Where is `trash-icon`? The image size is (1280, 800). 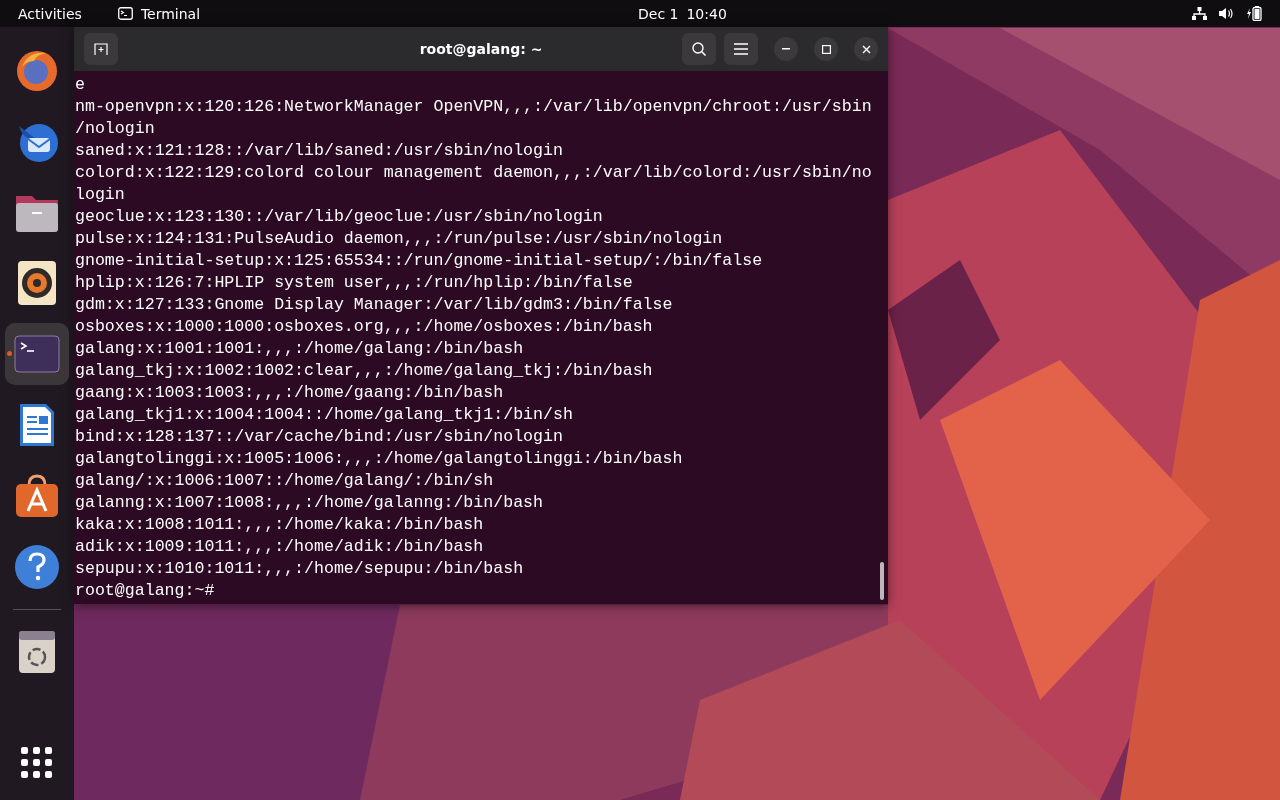
trash-icon is located at coordinates (37, 652).